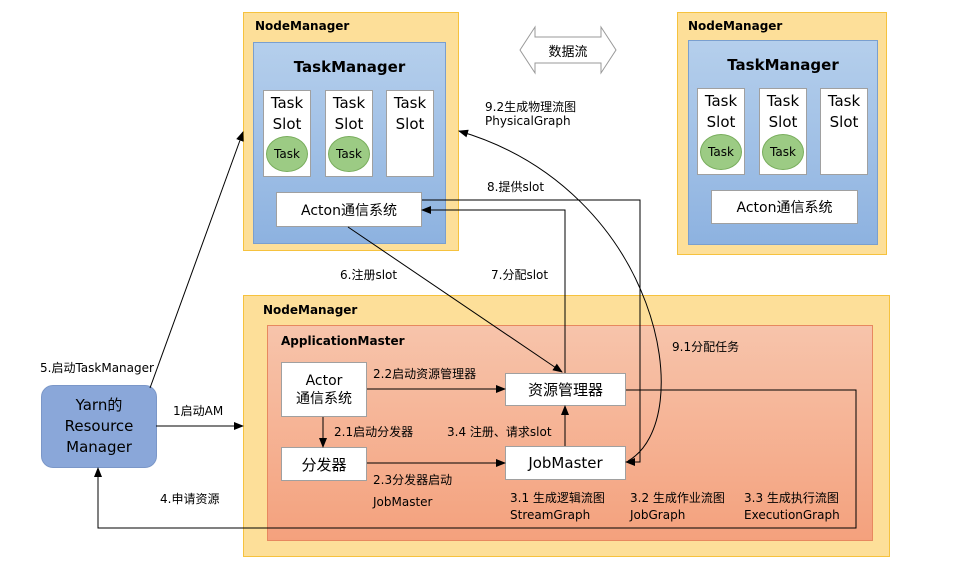 The width and height of the screenshot is (959, 571). What do you see at coordinates (196, 260) in the screenshot?
I see `arrow-start-taskmanager` at bounding box center [196, 260].